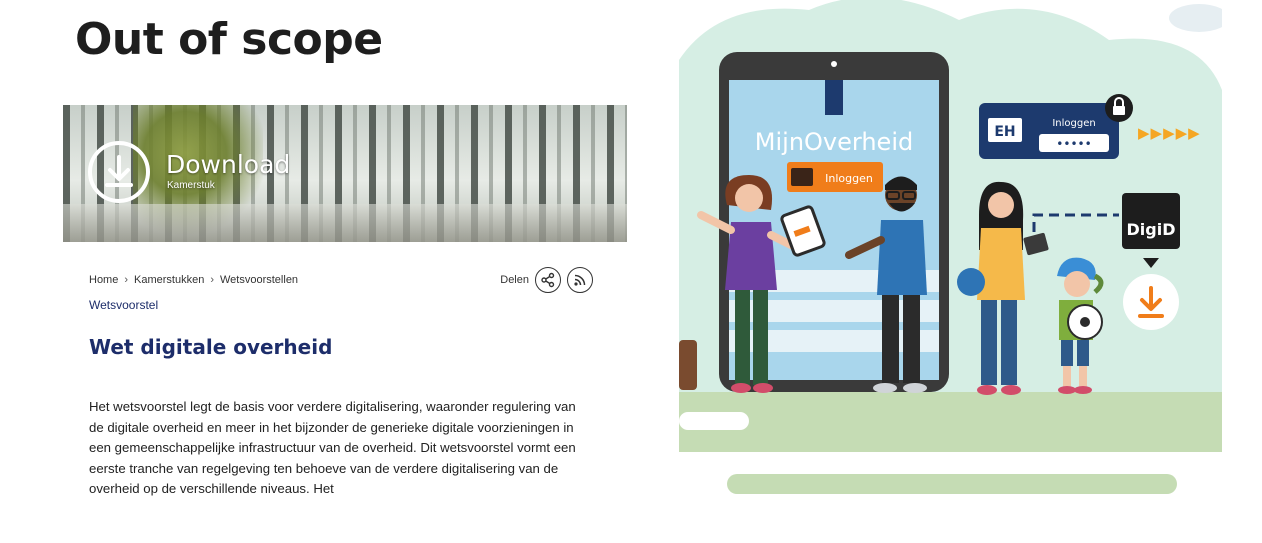  Describe the element at coordinates (119, 172) in the screenshot. I see `download-icon` at that location.